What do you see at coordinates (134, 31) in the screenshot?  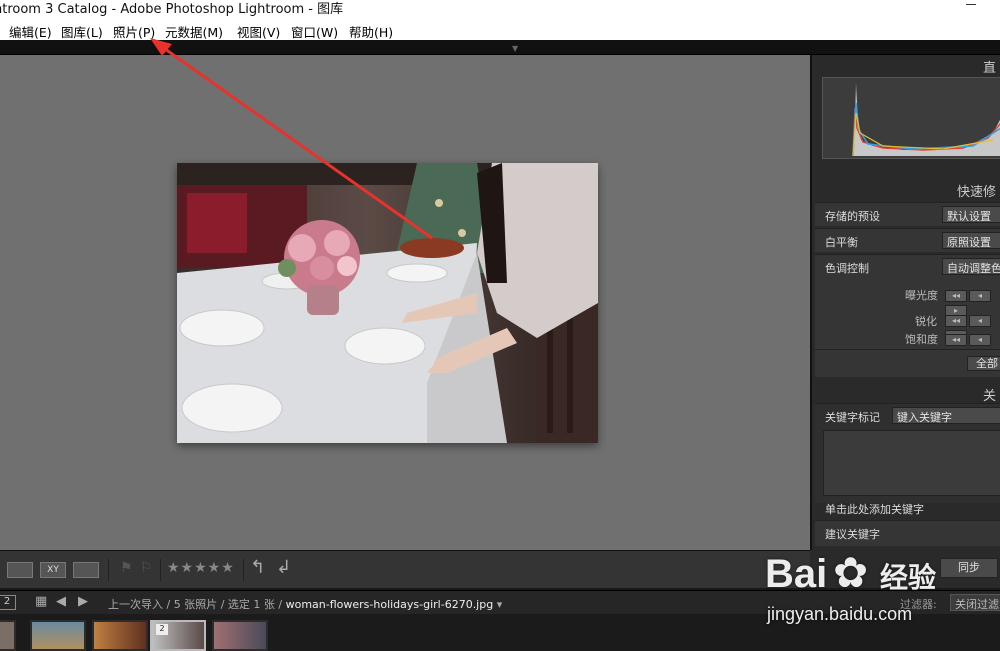 I see `menu-photo: 照片(P)` at bounding box center [134, 31].